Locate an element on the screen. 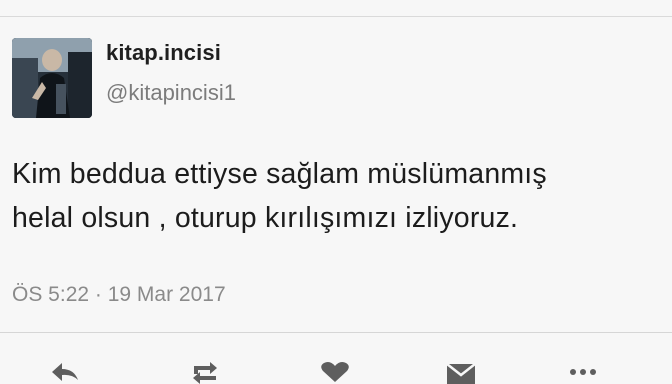 This screenshot has width=672, height=384. direct-message-button is located at coordinates (461, 372).